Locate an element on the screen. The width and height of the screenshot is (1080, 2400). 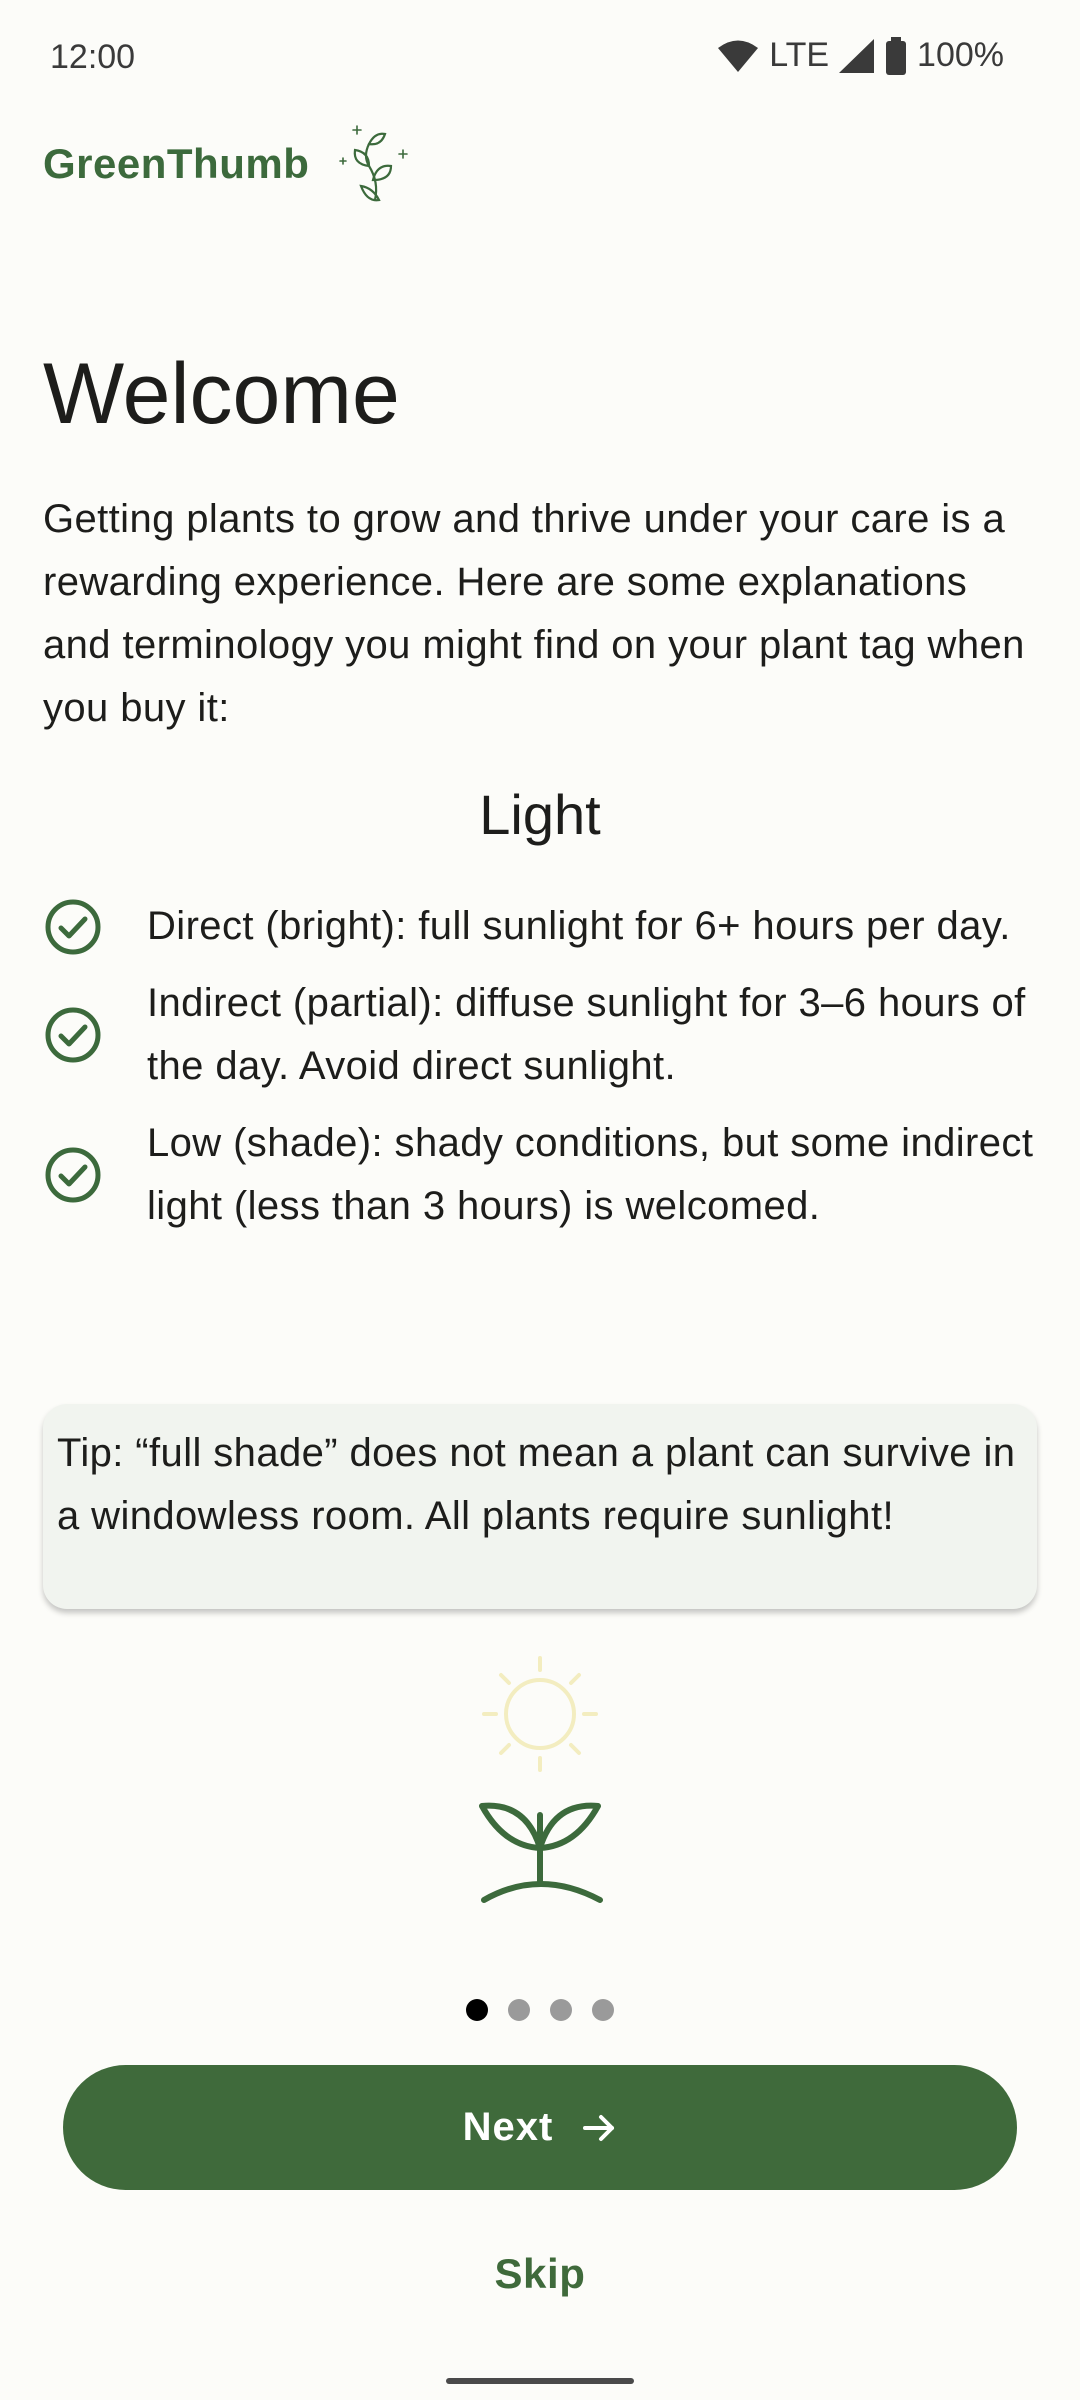
page-indicator is located at coordinates (540, 2010).